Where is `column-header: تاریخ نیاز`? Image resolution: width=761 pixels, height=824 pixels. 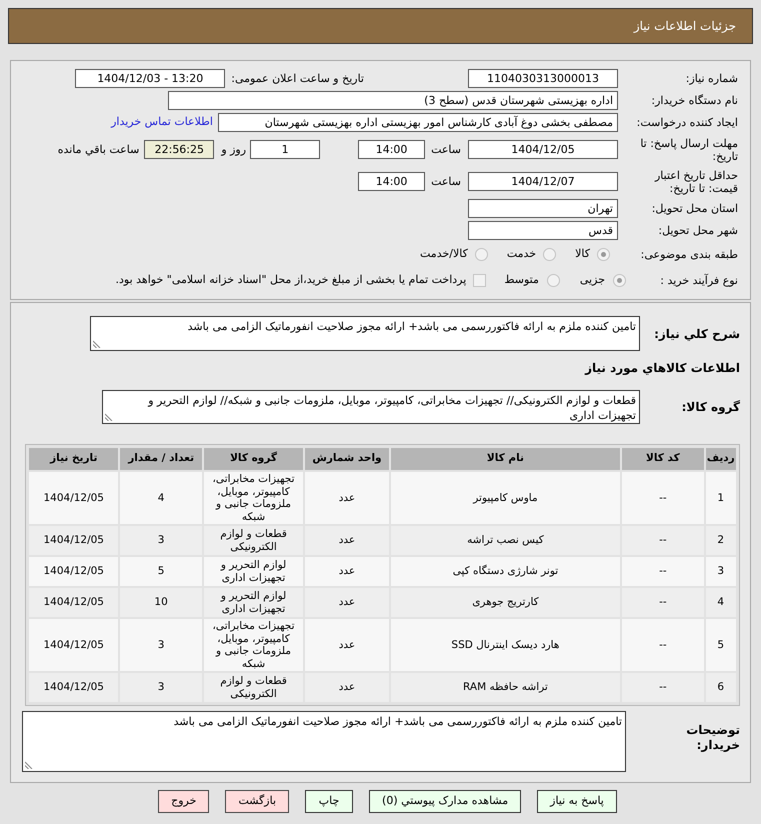 column-header: تاریخ نیاز is located at coordinates (73, 459).